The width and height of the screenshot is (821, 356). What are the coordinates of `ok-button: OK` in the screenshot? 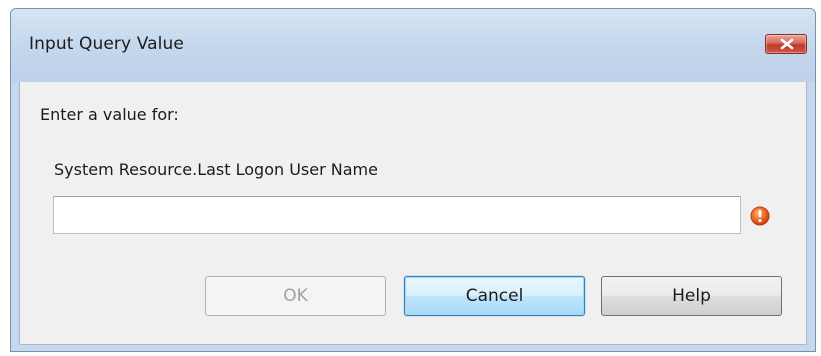 It's located at (295, 296).